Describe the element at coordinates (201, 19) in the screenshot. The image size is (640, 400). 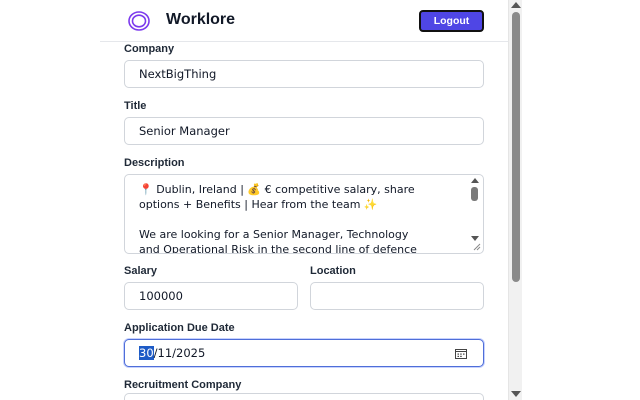
I see `brand-name: Worklore` at that location.